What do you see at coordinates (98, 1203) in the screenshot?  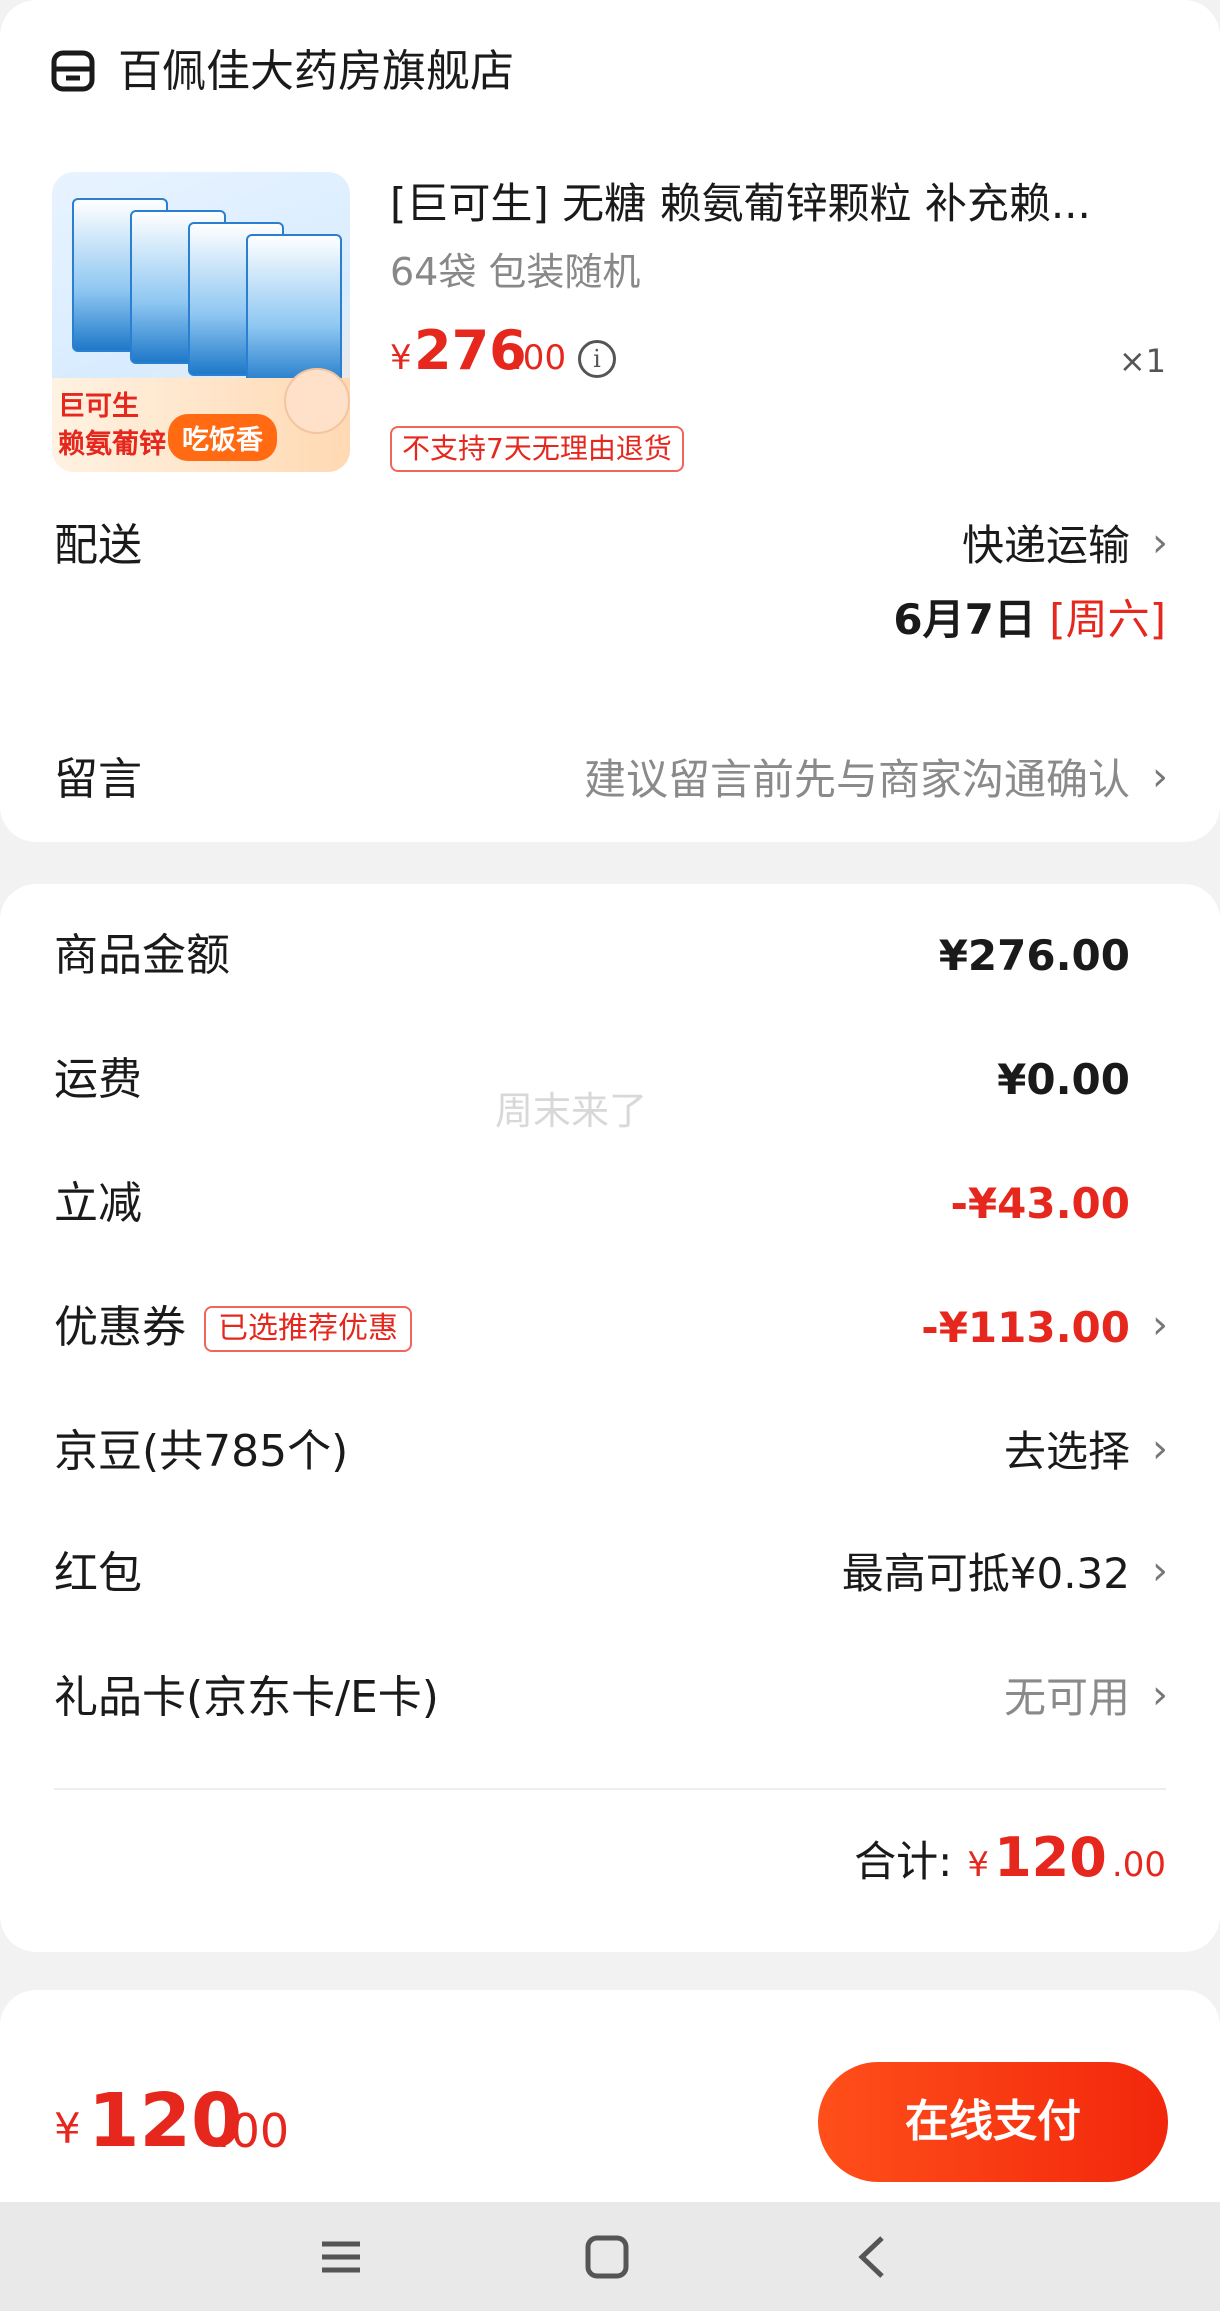 I see `discount-label: 立减` at bounding box center [98, 1203].